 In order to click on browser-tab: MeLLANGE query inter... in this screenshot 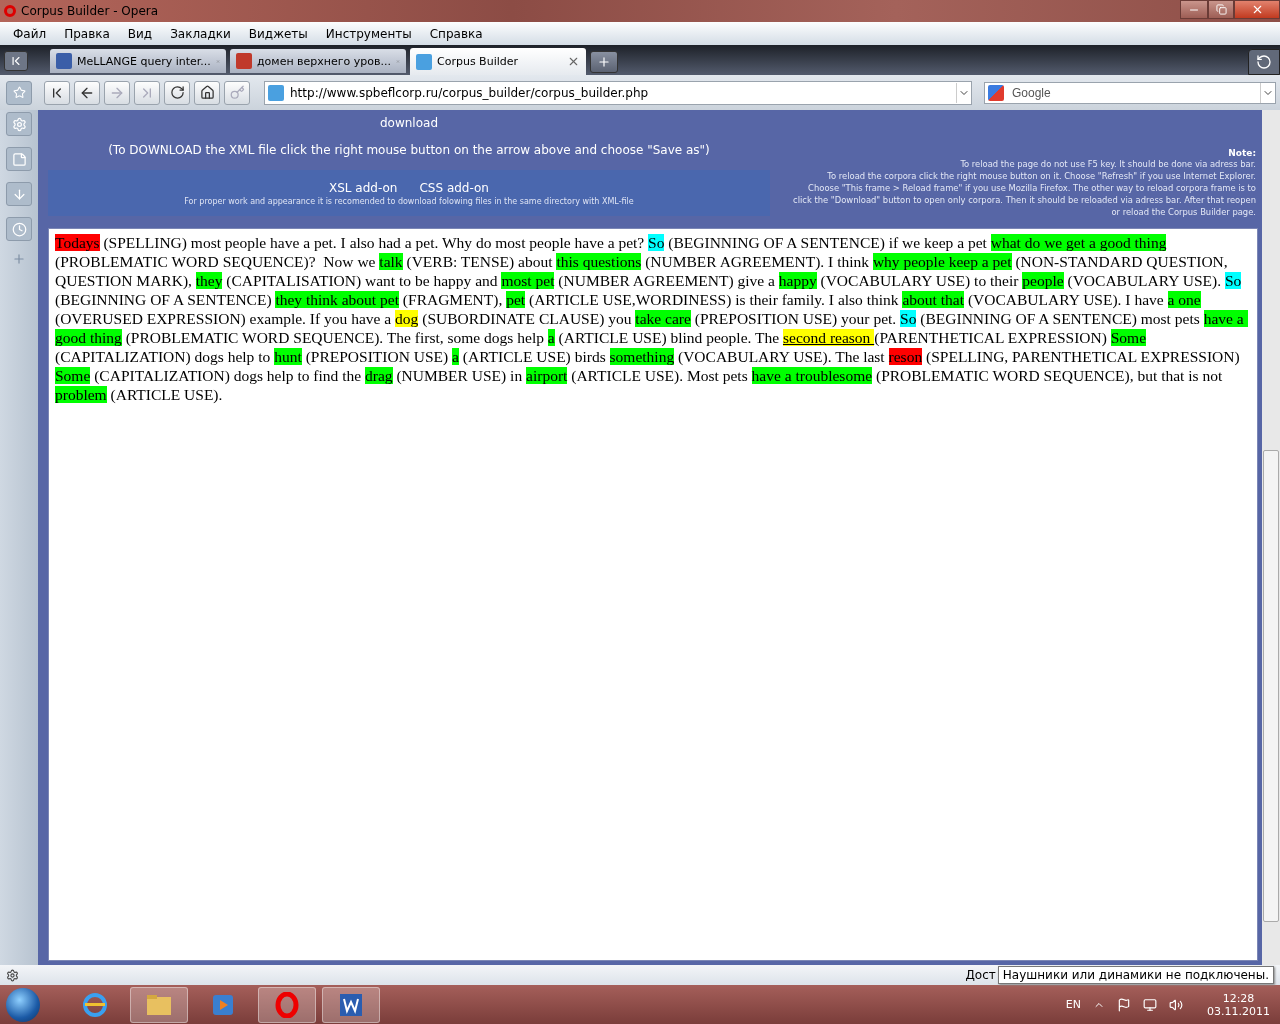, I will do `click(138, 61)`.